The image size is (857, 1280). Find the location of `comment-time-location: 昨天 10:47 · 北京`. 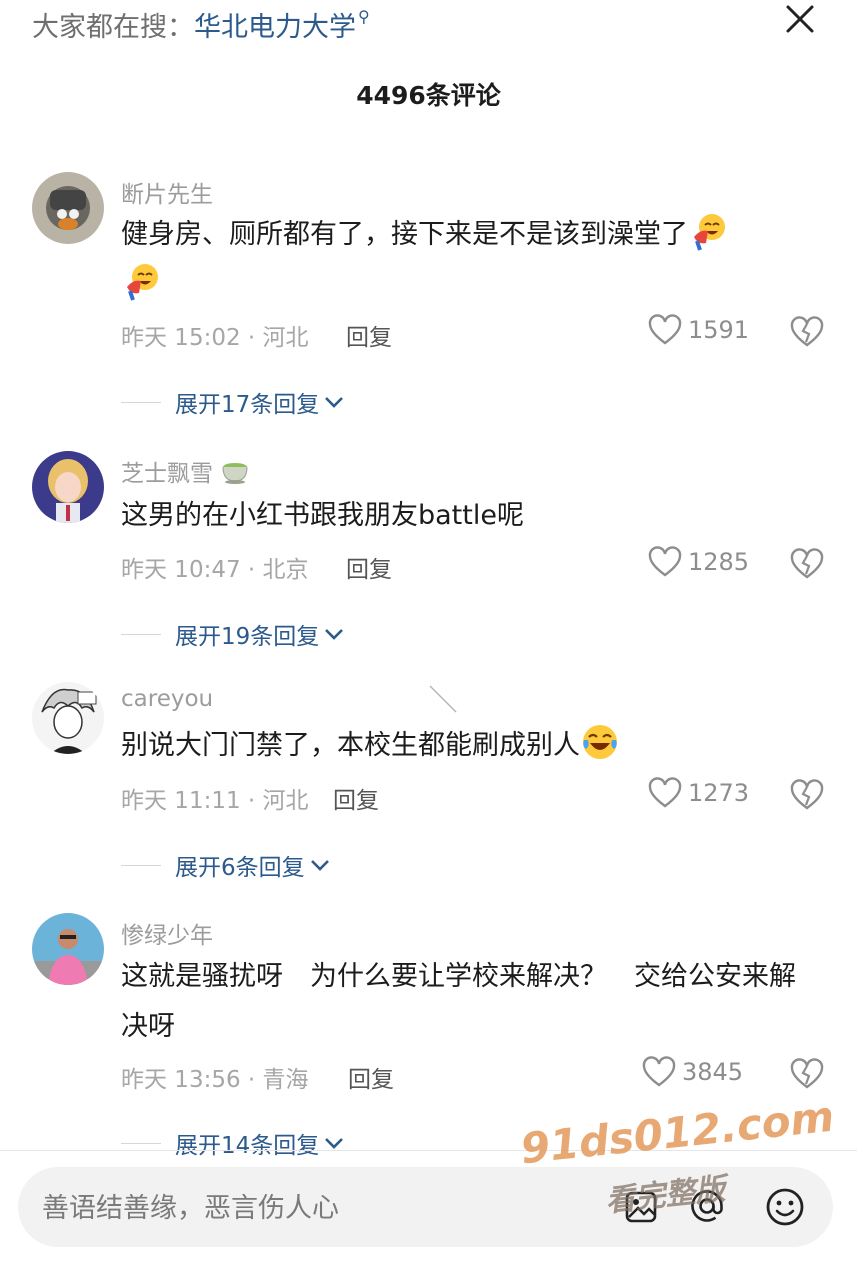

comment-time-location: 昨天 10:47 · 北京 is located at coordinates (215, 570).